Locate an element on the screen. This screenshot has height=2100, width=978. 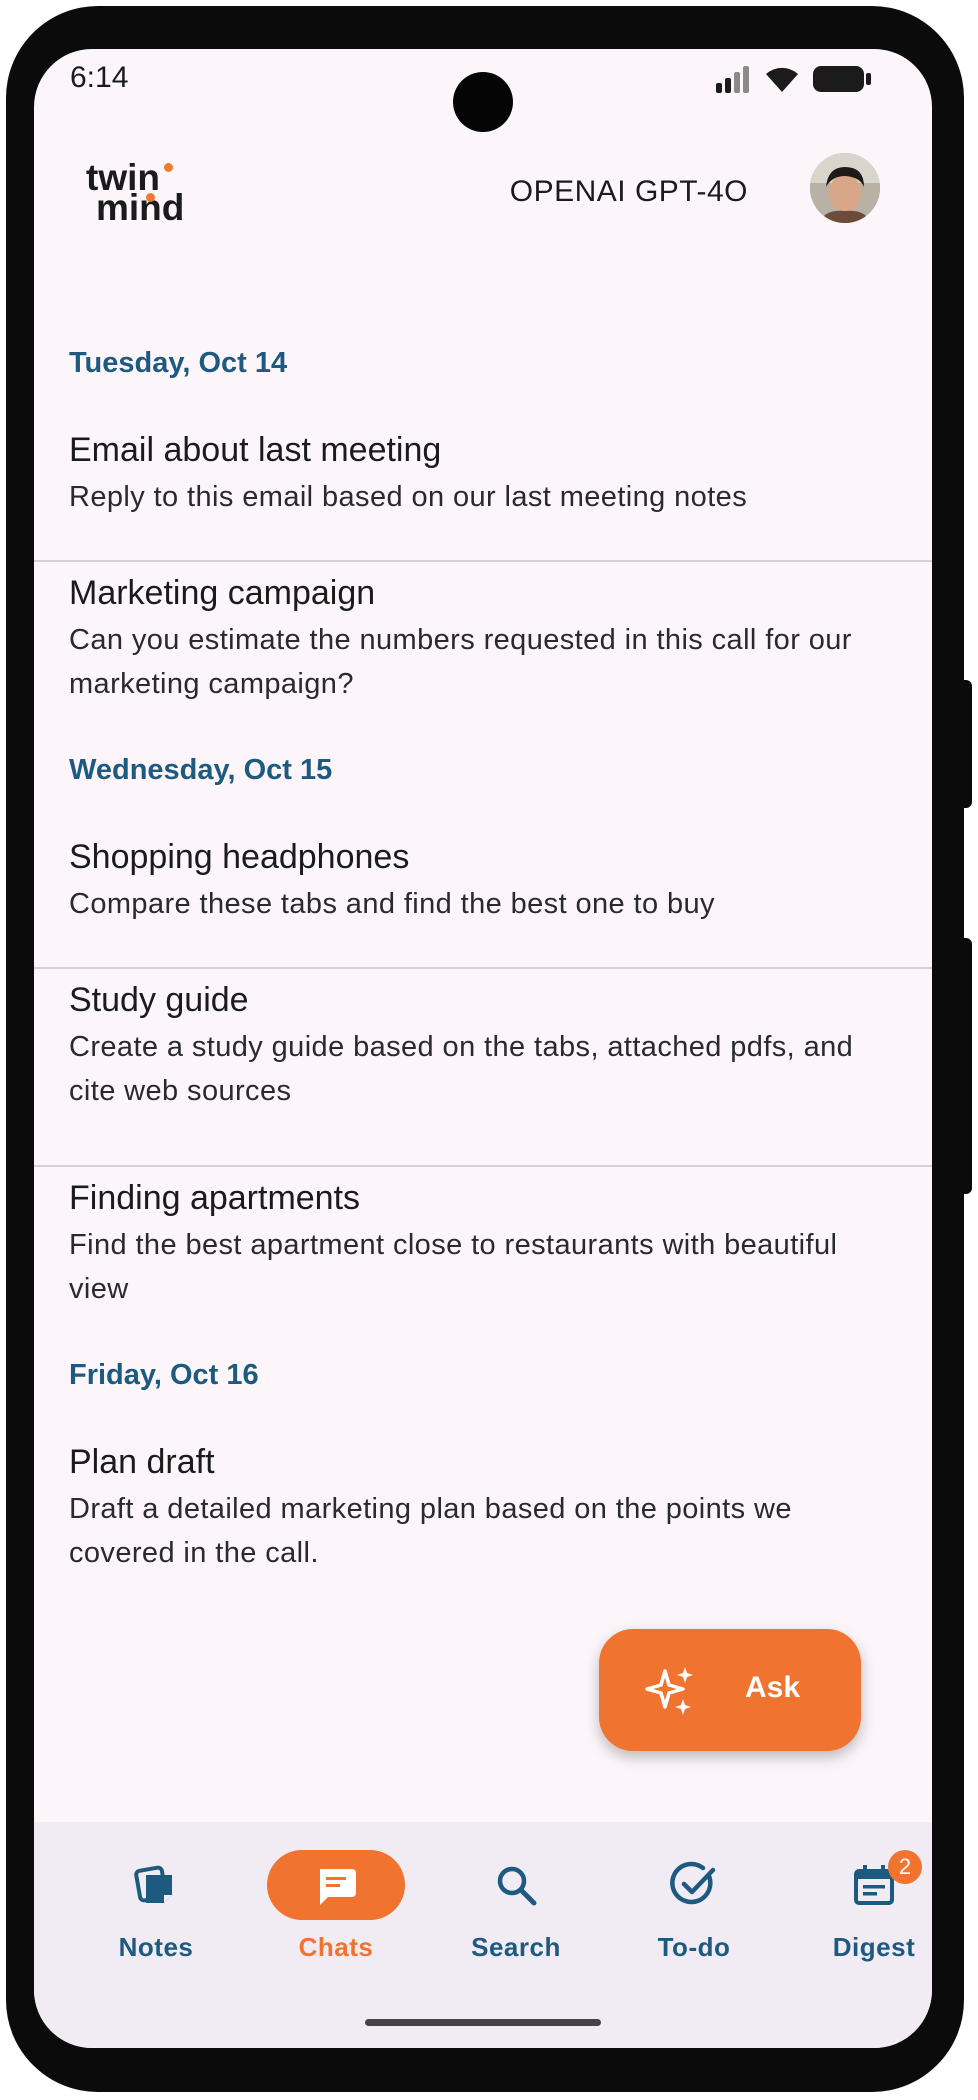
chat-title: Study guide is located at coordinates (159, 1000).